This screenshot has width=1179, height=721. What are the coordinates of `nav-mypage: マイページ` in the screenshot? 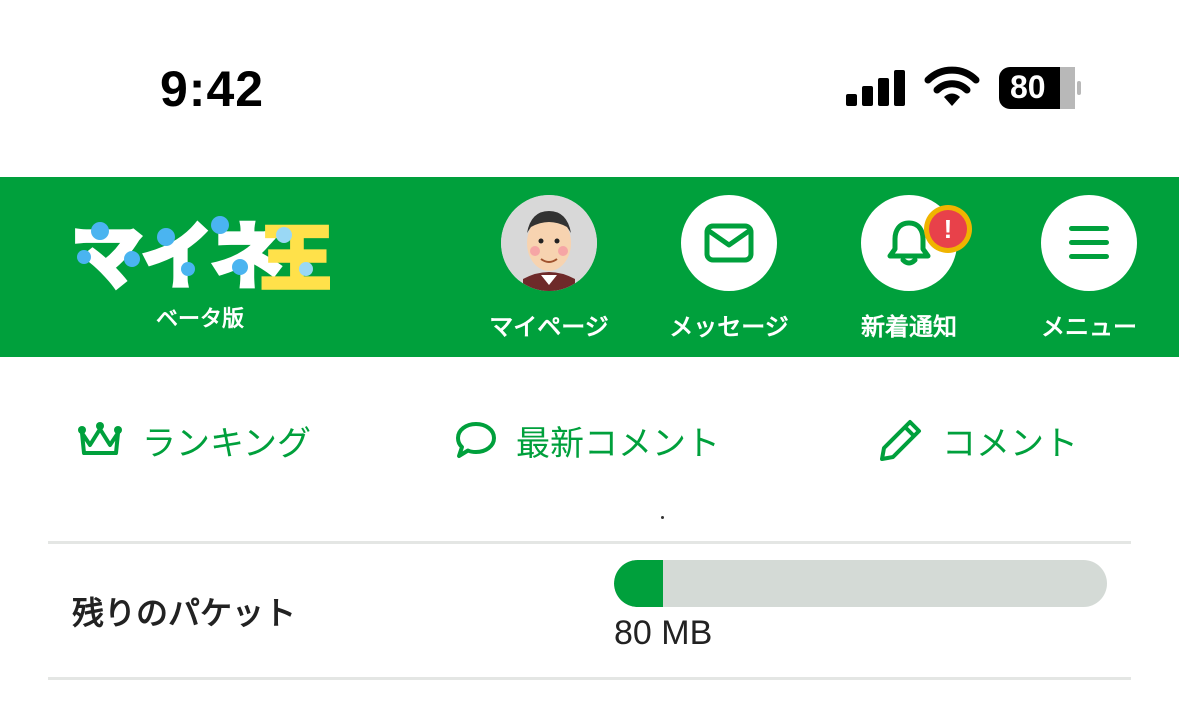 It's located at (549, 270).